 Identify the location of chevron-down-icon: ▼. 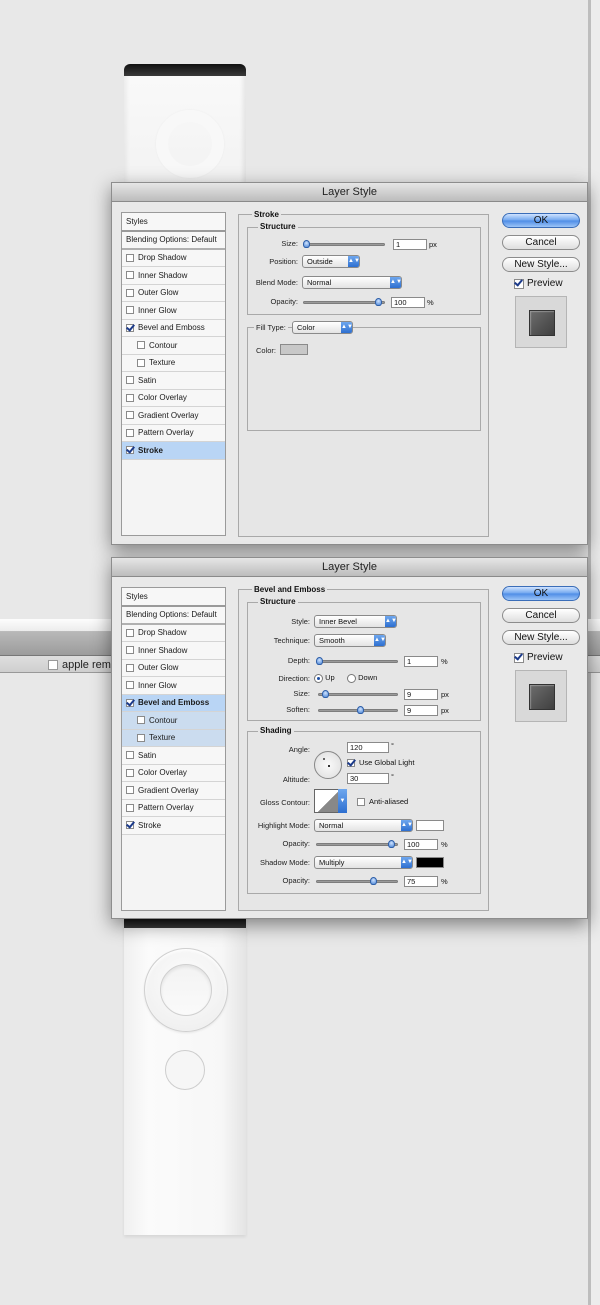
(342, 801).